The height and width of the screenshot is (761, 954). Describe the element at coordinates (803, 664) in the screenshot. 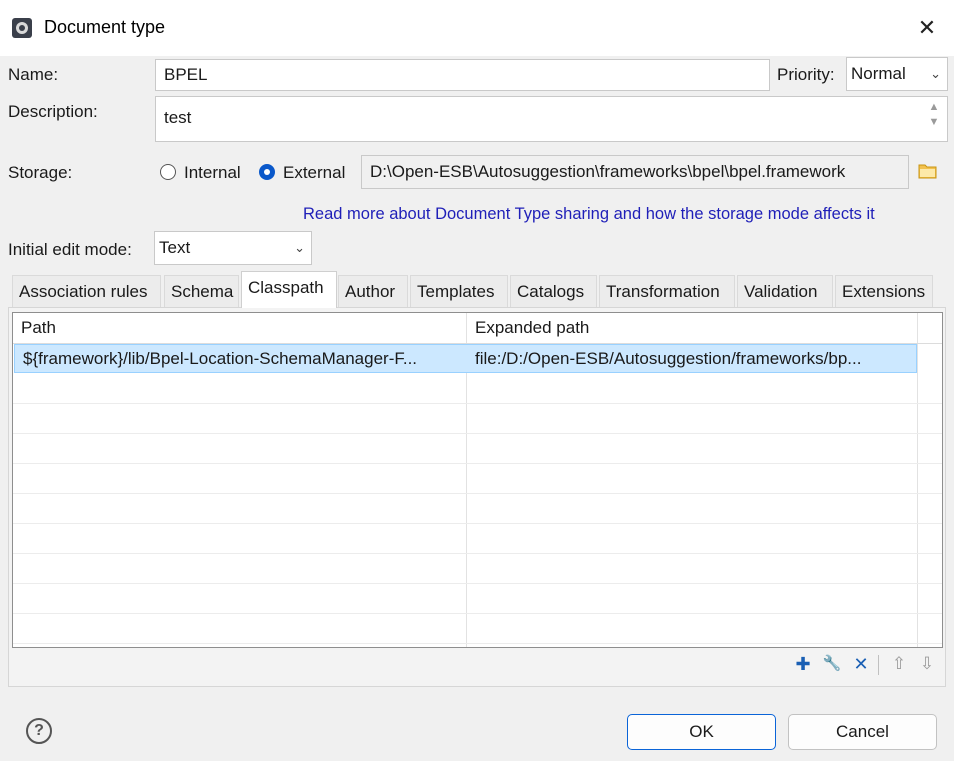

I see `add-icon: ✚` at that location.